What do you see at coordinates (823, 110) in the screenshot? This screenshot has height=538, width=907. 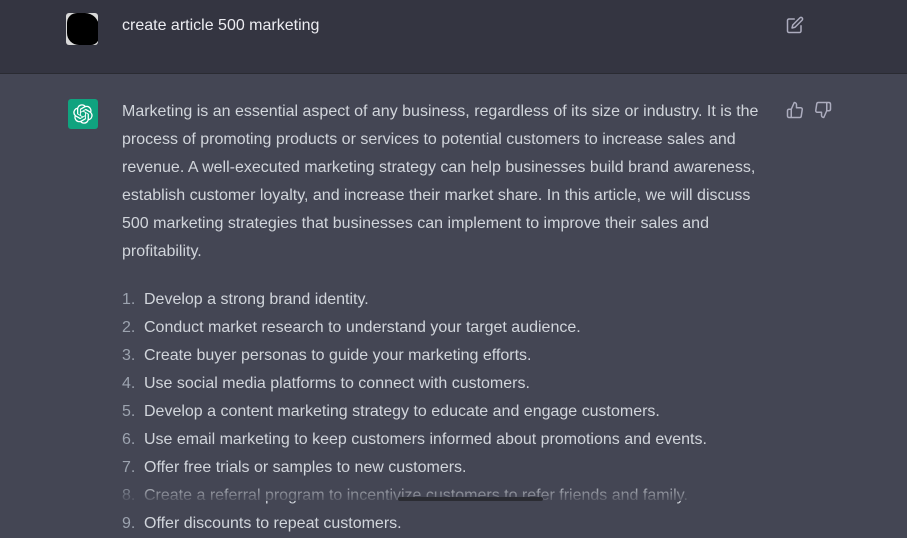 I see `thumbs-down-icon` at bounding box center [823, 110].